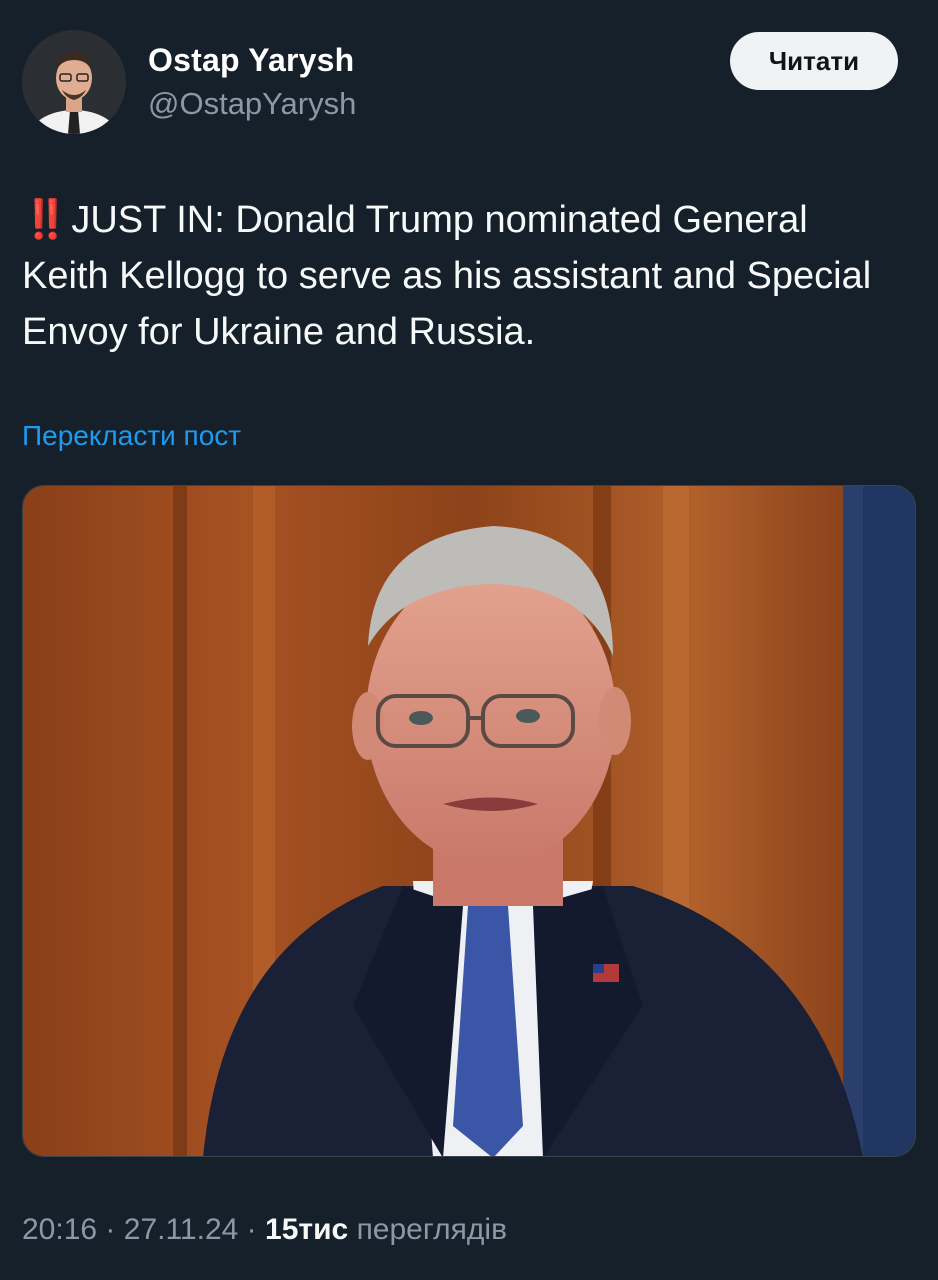  Describe the element at coordinates (59, 1229) in the screenshot. I see `post-time: 20:16` at that location.